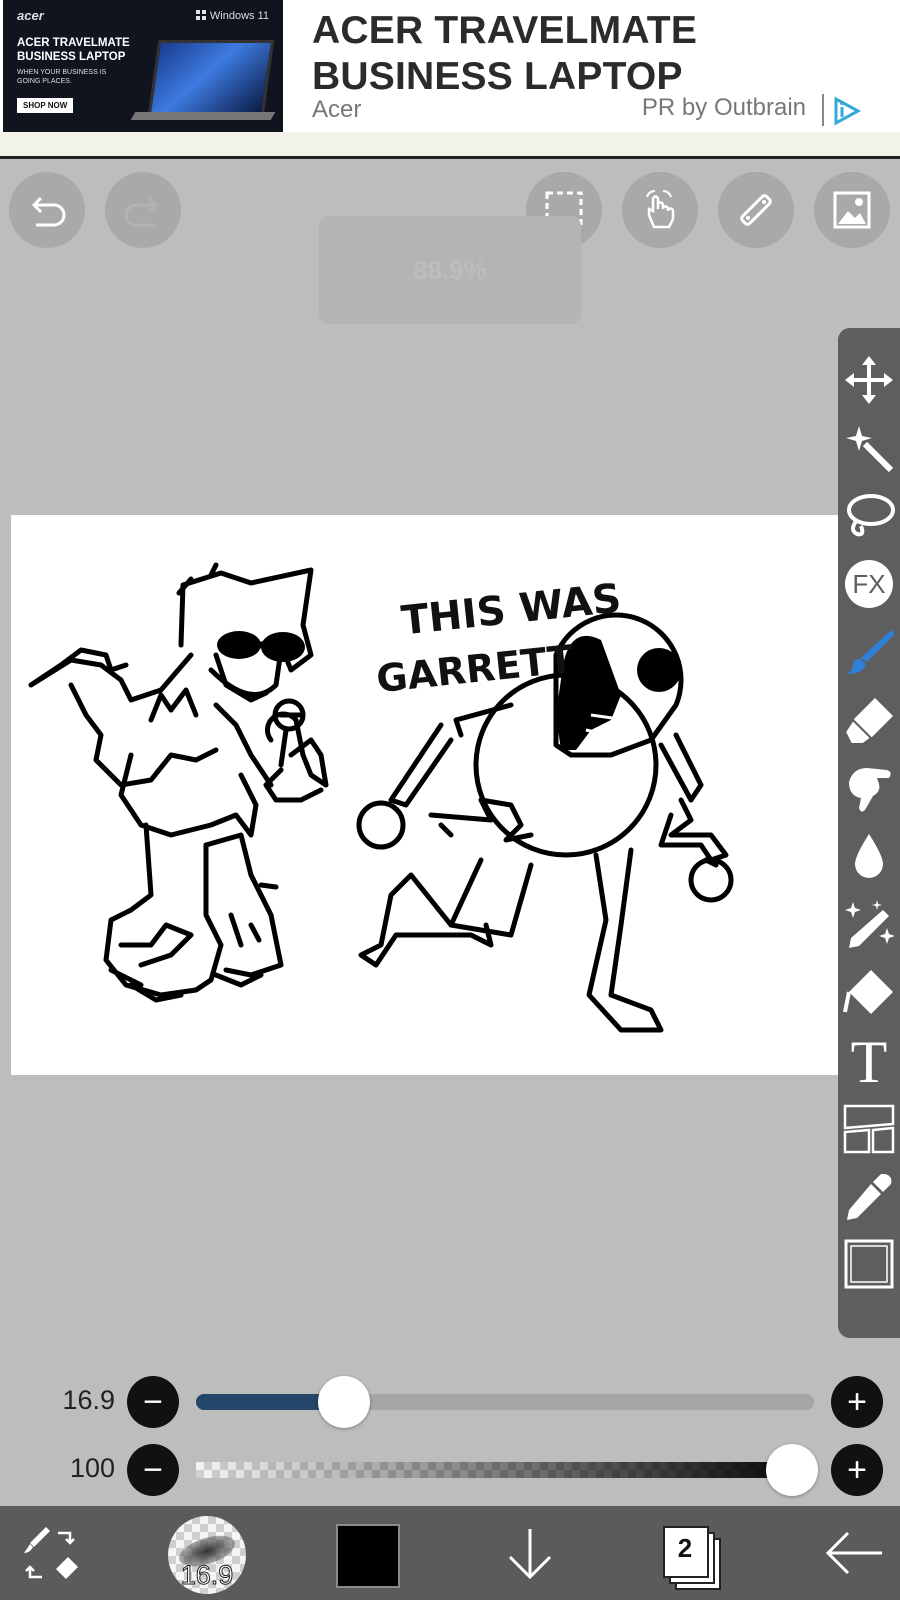 This screenshot has width=900, height=1600. What do you see at coordinates (497, 76) in the screenshot?
I see `ad-title-line2: BUSINESS LAPTOP` at bounding box center [497, 76].